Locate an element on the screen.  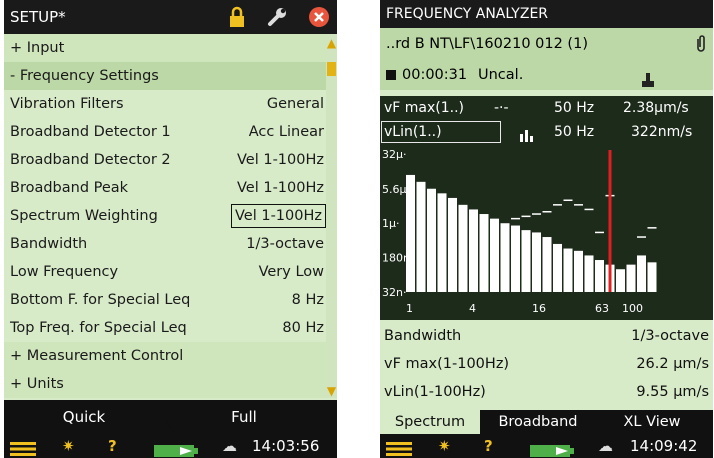
setting-low-frequency: Low Frequency Very Low is located at coordinates (165, 272).